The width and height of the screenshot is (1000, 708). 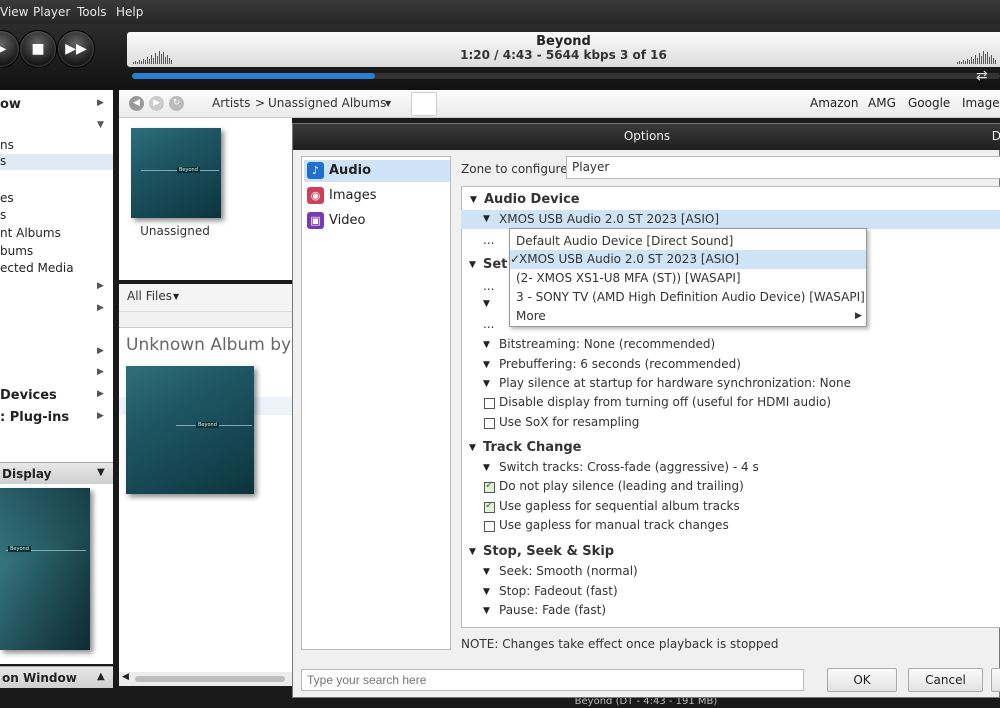 What do you see at coordinates (16, 251) in the screenshot?
I see `sidebar-item-6: bums` at bounding box center [16, 251].